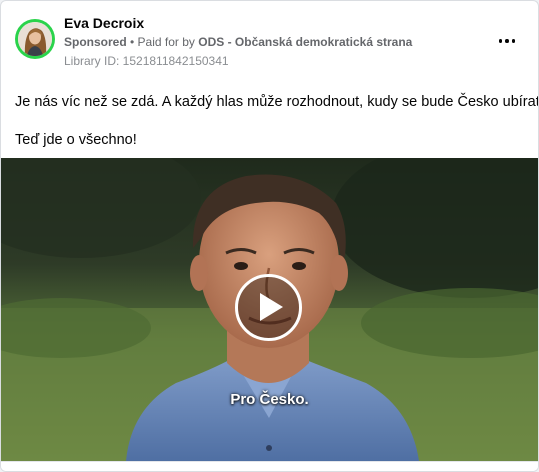 Image resolution: width=539 pixels, height=472 pixels. I want to click on video-caption: Pro Česko., so click(269, 399).